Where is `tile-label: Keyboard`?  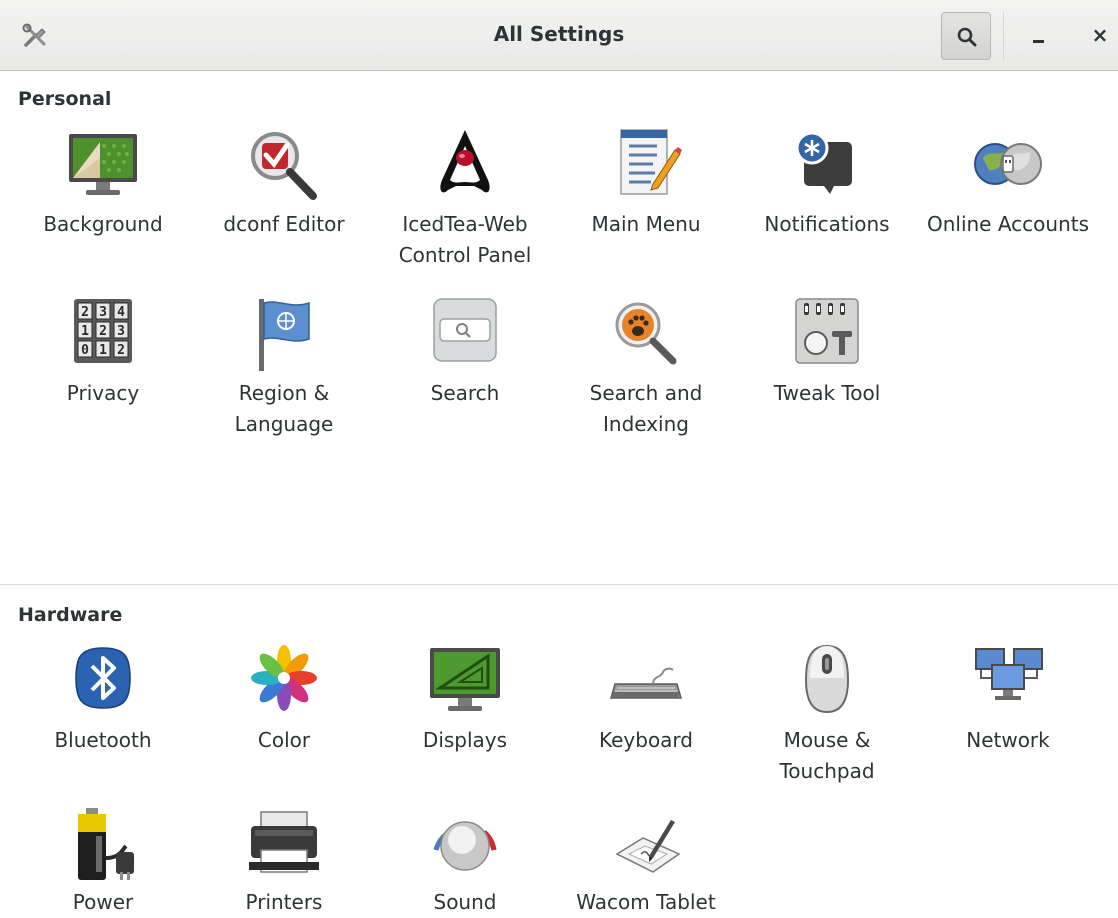 tile-label: Keyboard is located at coordinates (645, 740).